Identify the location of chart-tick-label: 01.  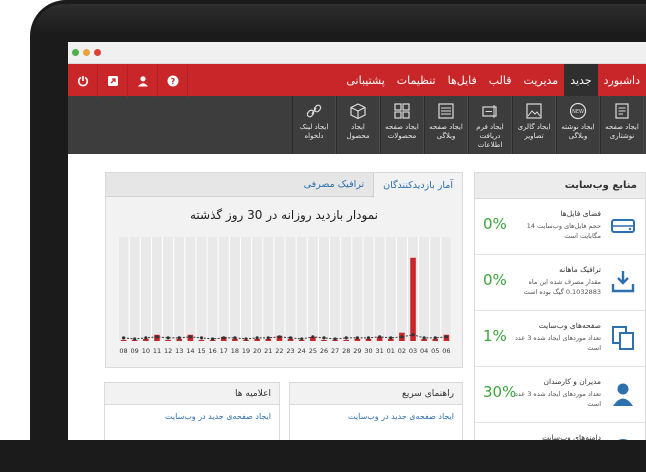
(391, 351).